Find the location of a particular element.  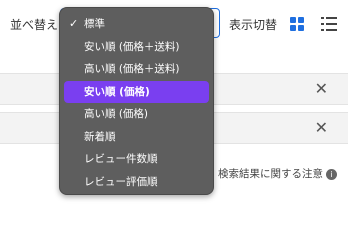

sort-option-price-shipping-desc: 高い順 (価格＋送料) is located at coordinates (136, 69).